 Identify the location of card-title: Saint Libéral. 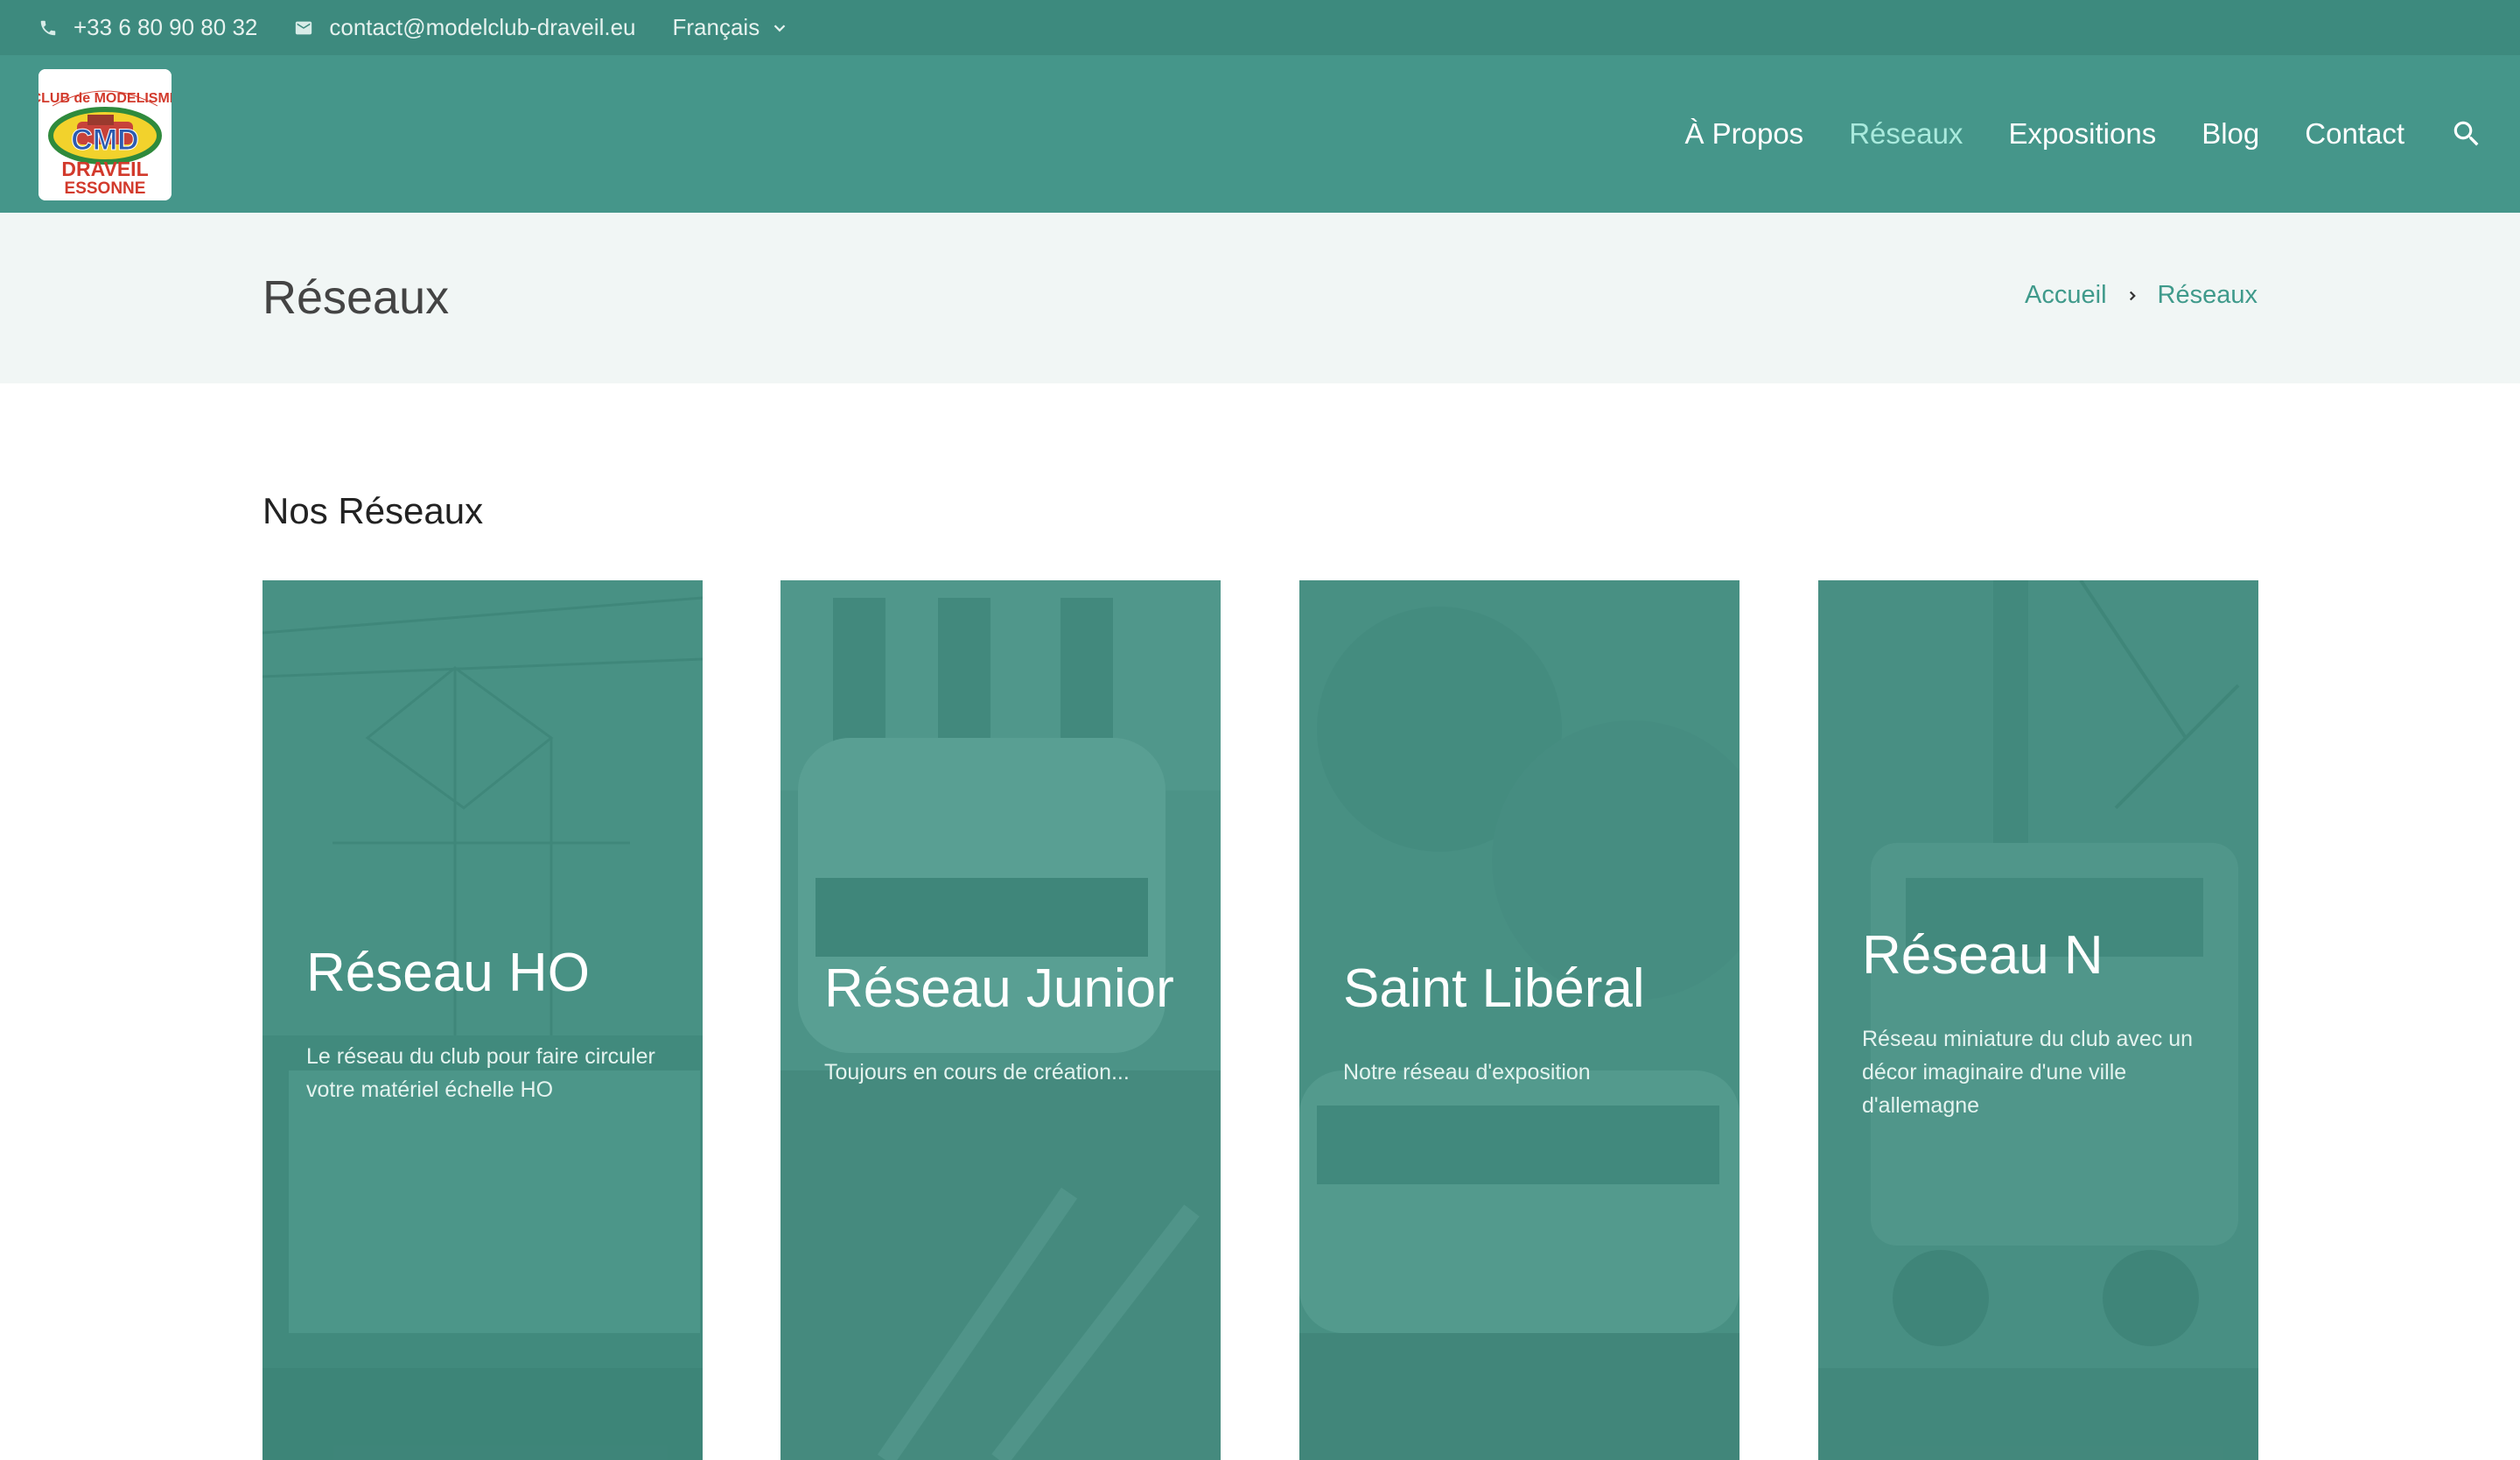
(1523, 988).